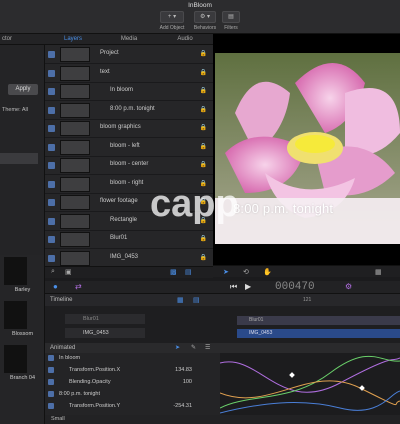  What do you see at coordinates (15, 110) in the screenshot?
I see `theme-select: Theme: All` at bounding box center [15, 110].